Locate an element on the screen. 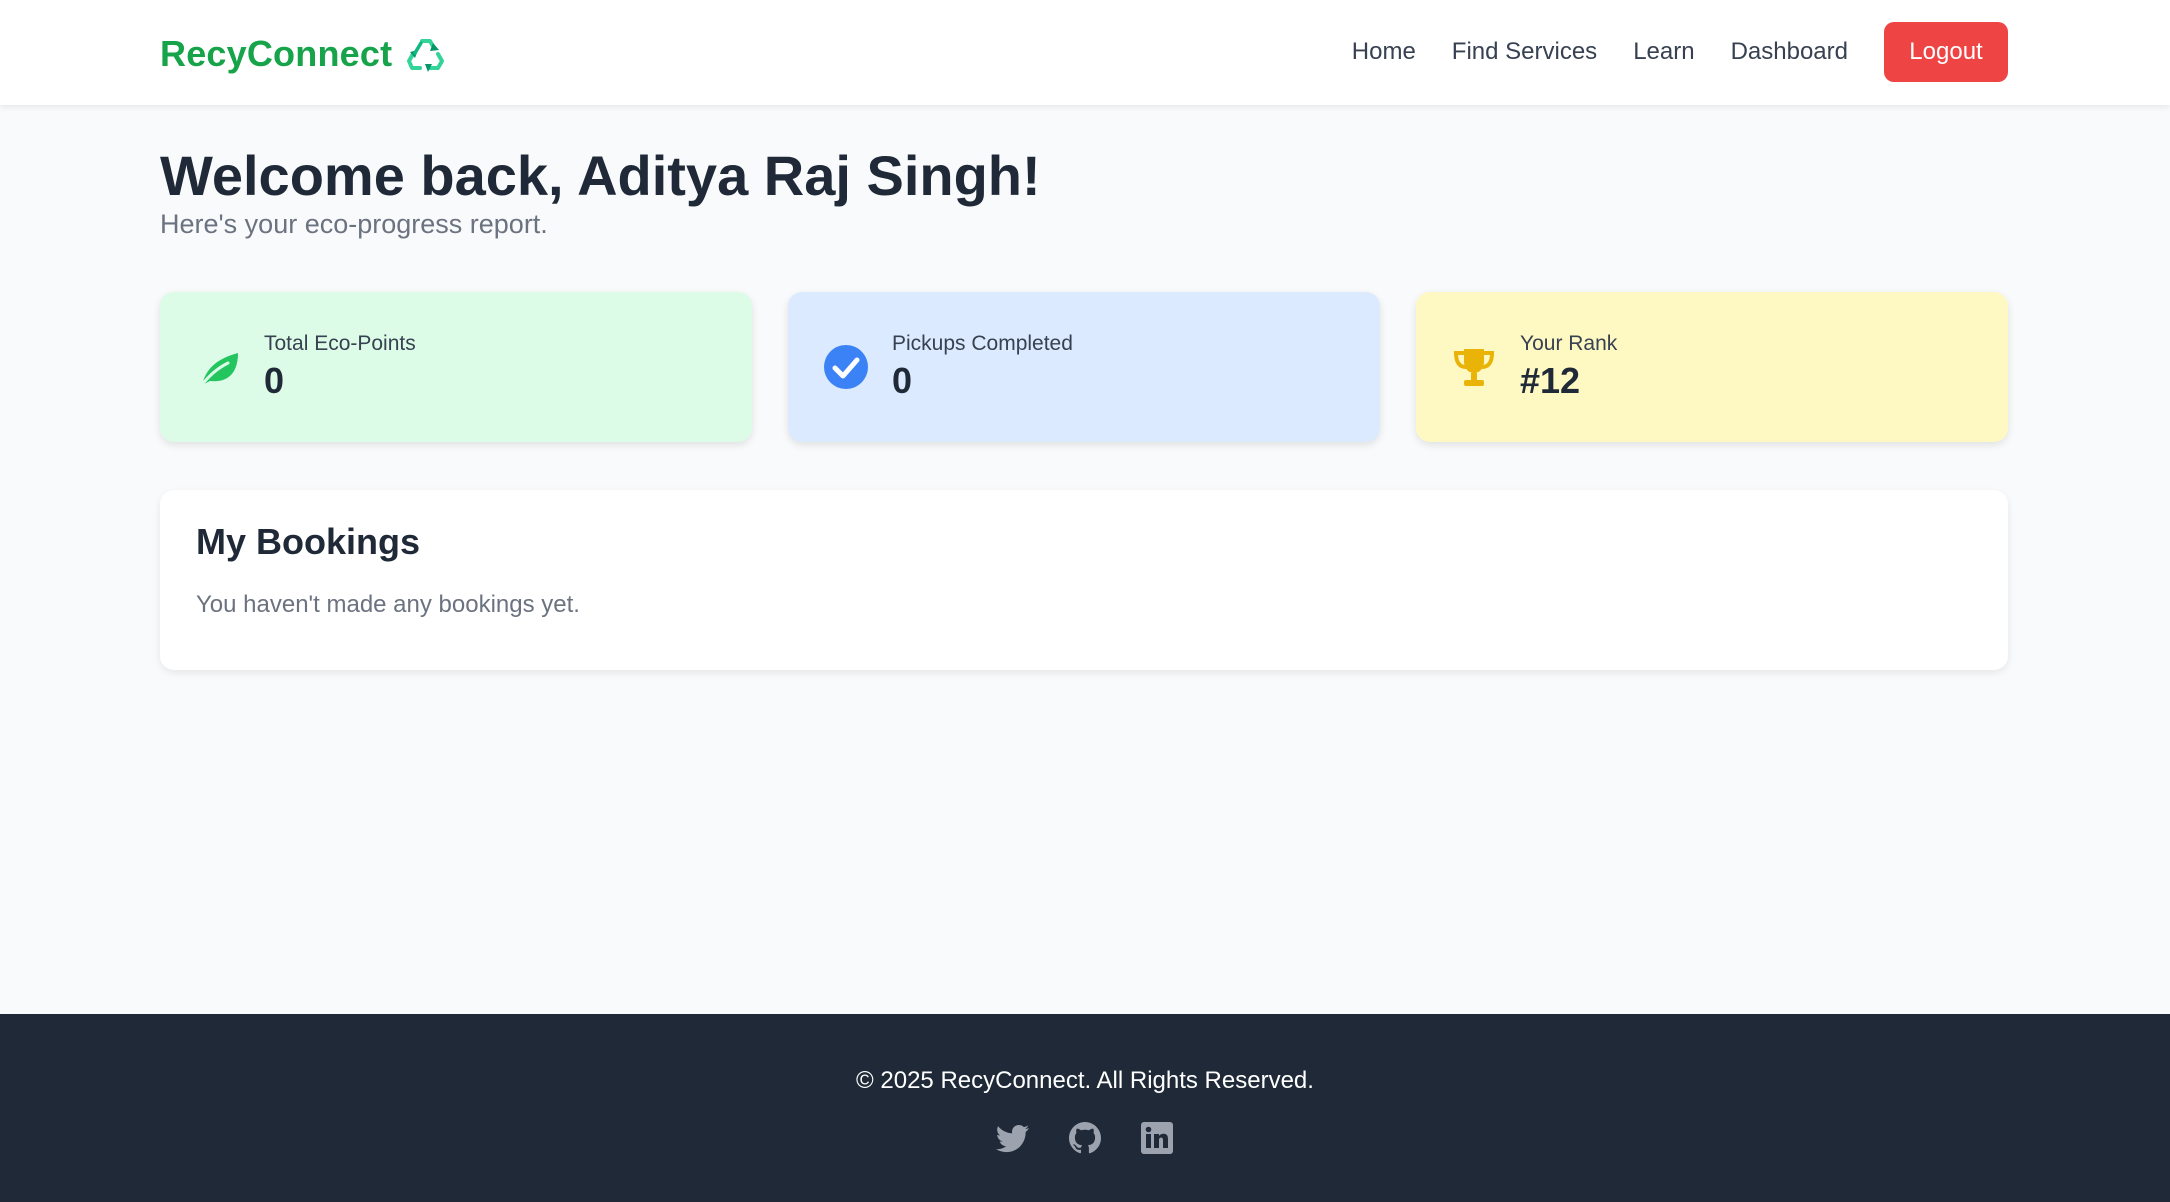 This screenshot has height=1202, width=2170. check-circle-icon is located at coordinates (846, 367).